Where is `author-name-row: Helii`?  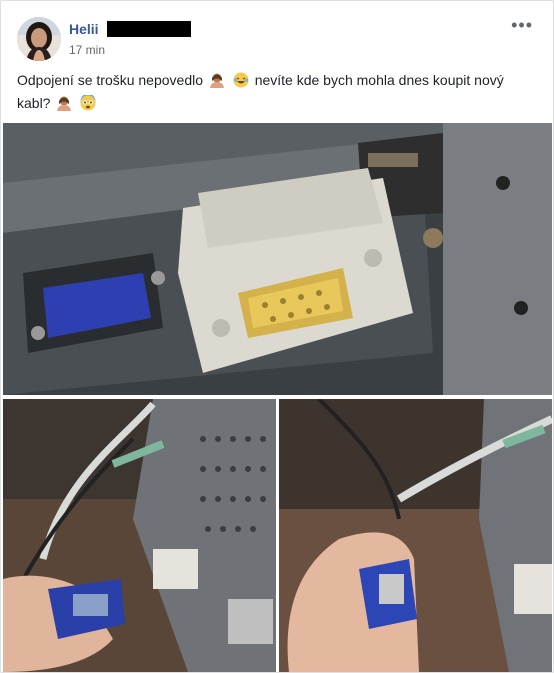
author-name-row: Helii is located at coordinates (130, 29).